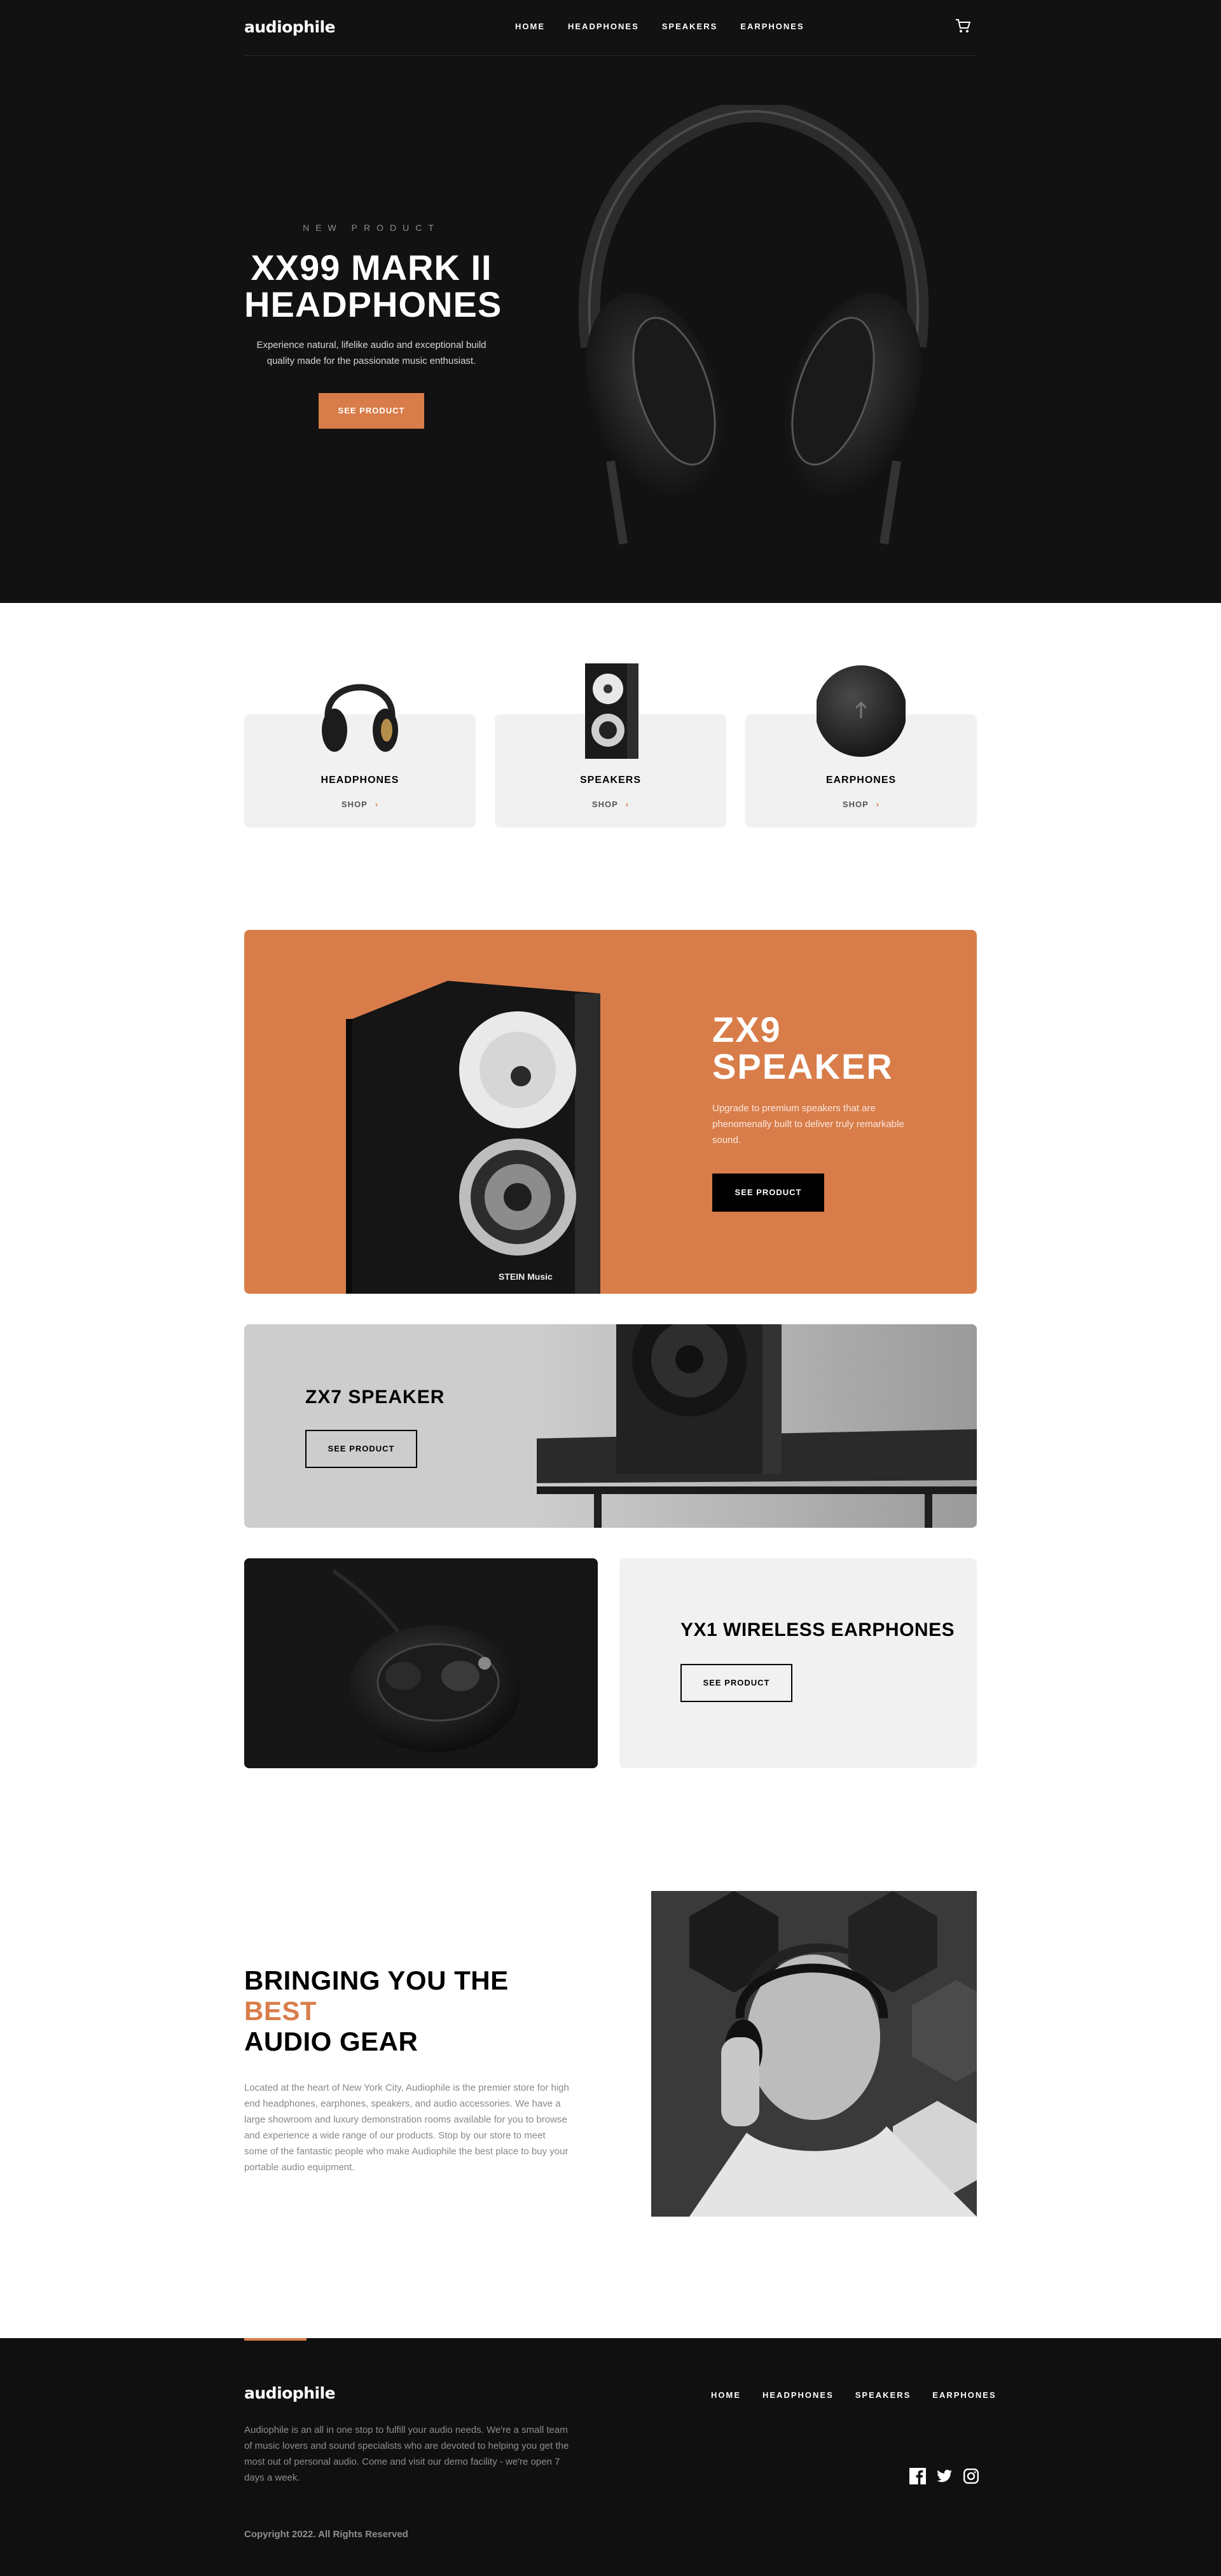 This screenshot has height=2576, width=1221. Describe the element at coordinates (360, 756) in the screenshot. I see `category-card-headphones: HEADPHONES SHOP ›` at that location.